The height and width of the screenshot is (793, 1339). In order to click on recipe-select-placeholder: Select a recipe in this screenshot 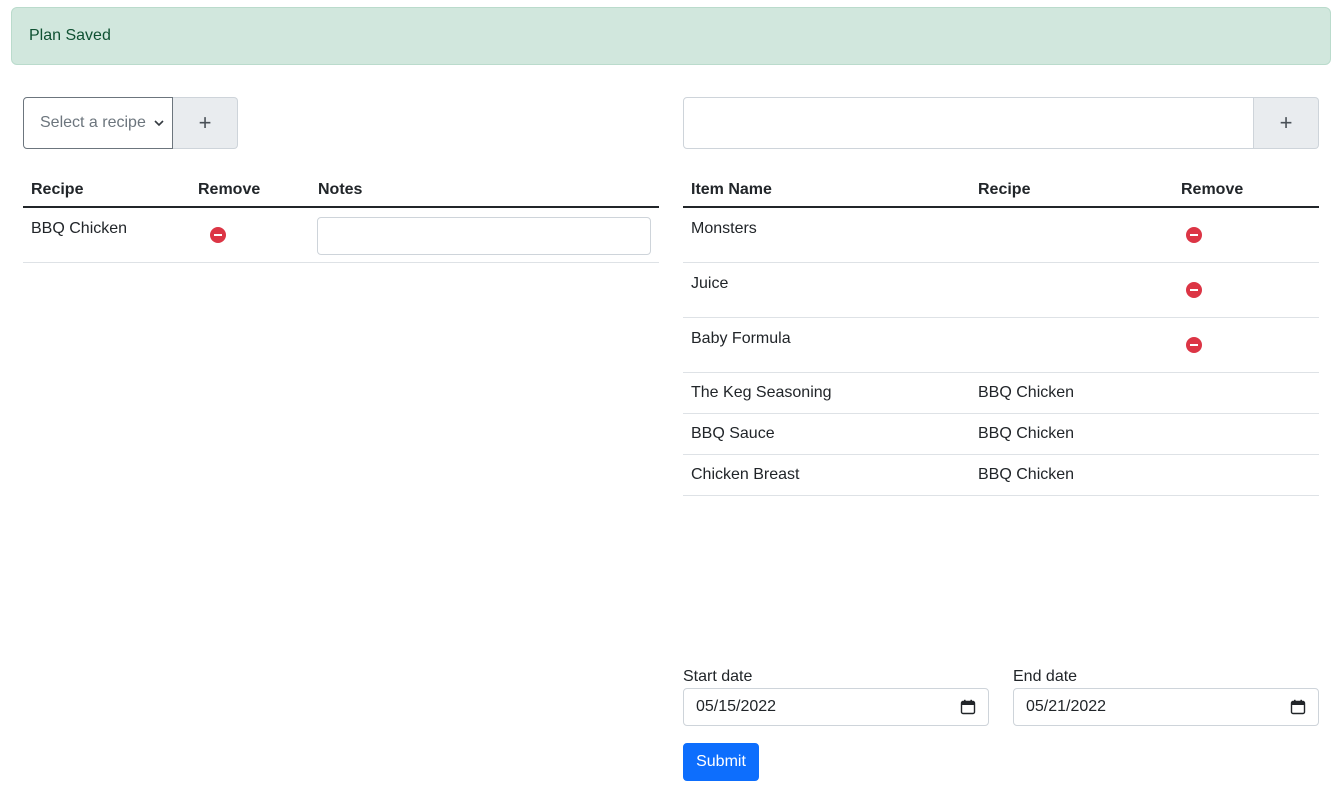, I will do `click(93, 122)`.